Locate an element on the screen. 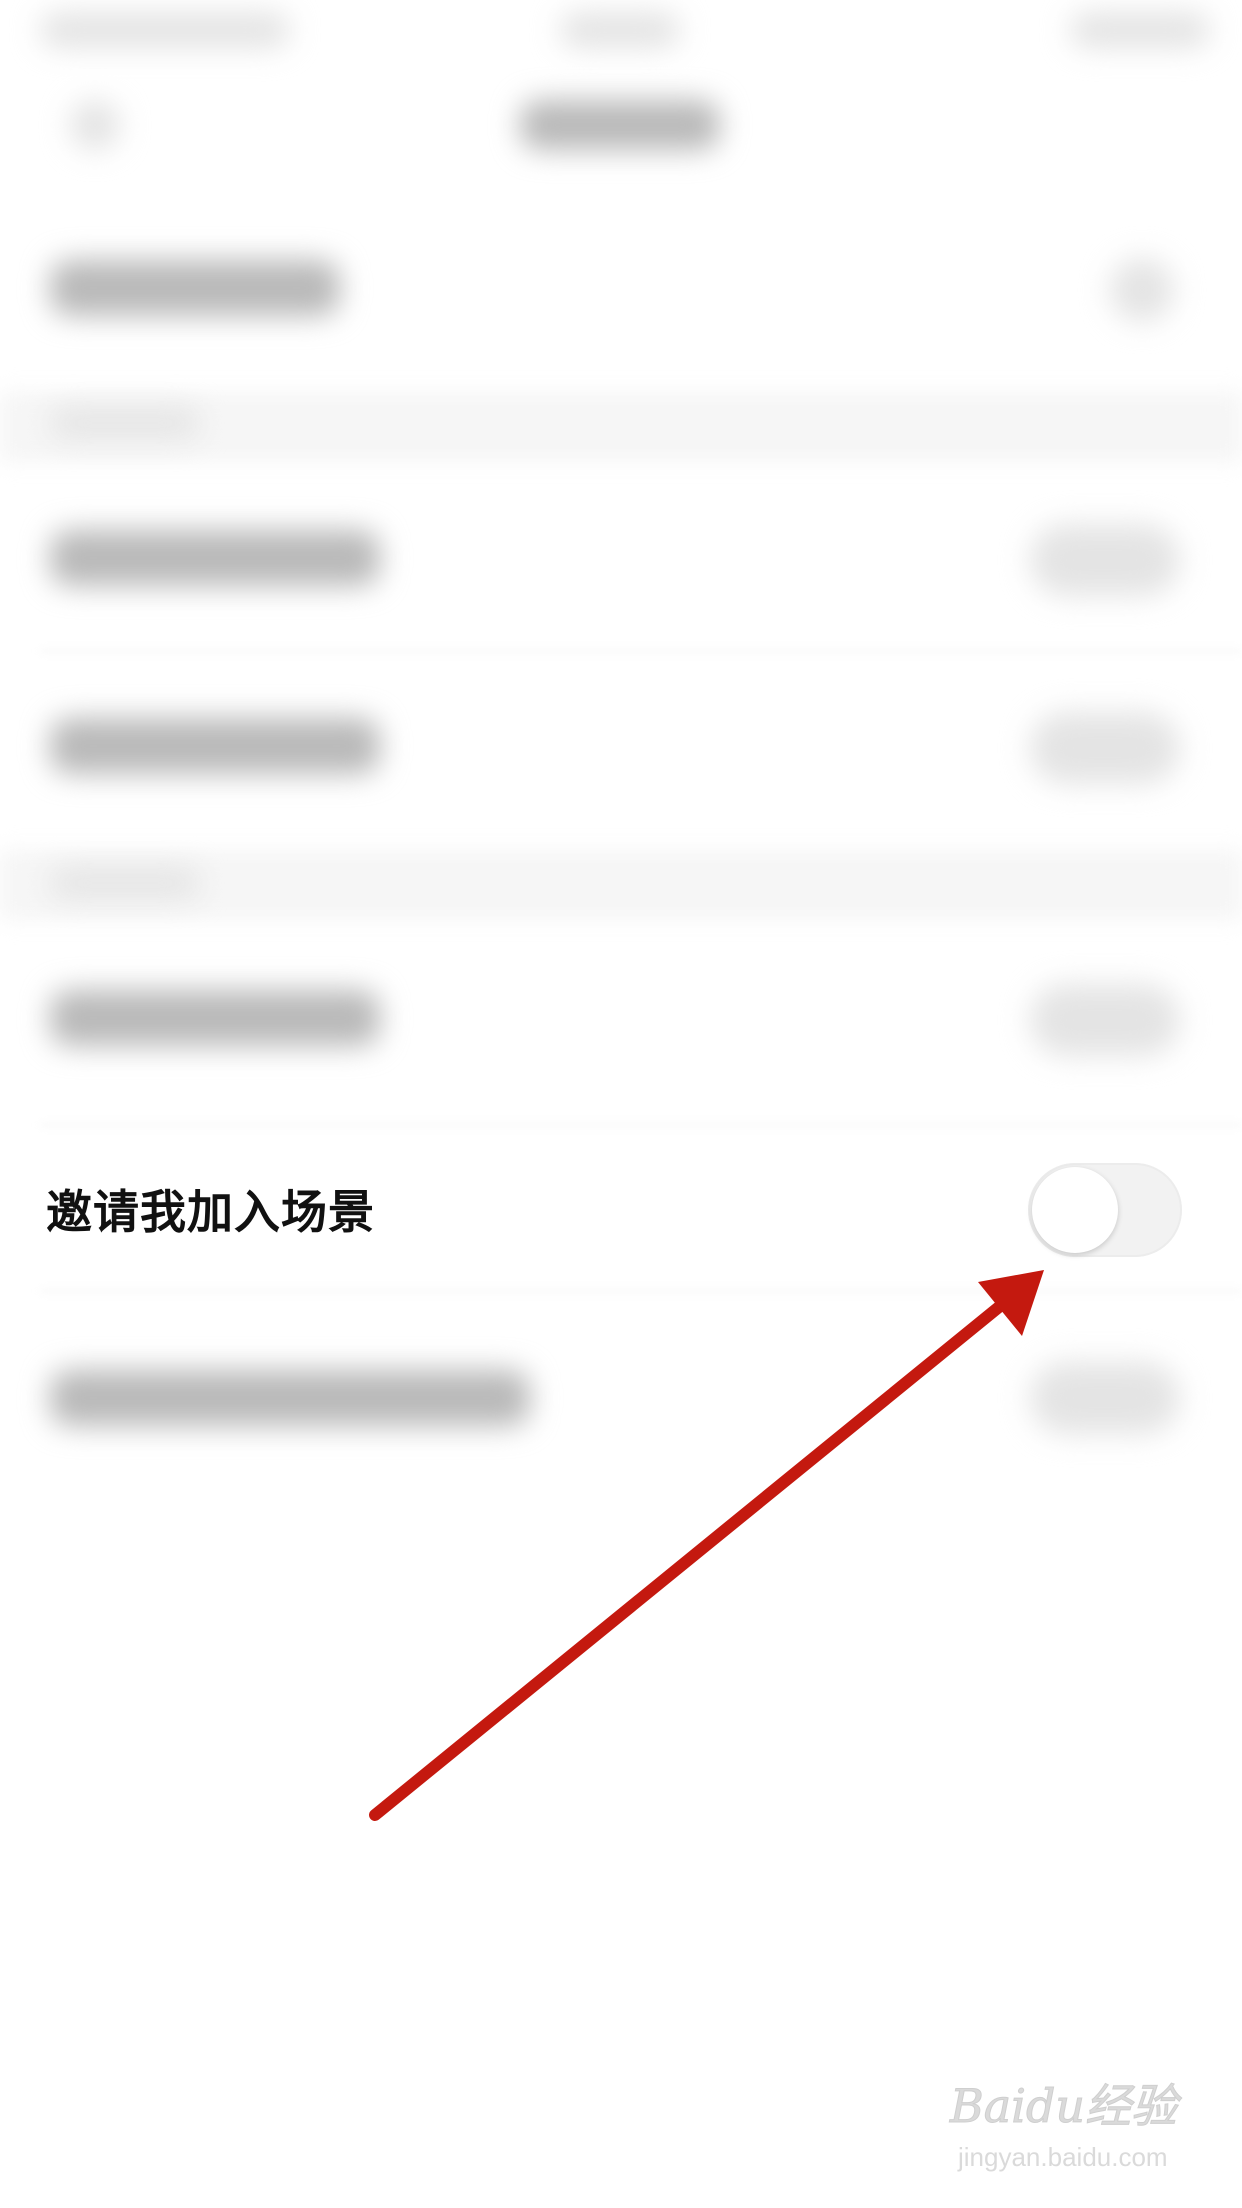 The width and height of the screenshot is (1242, 2208). toggle-6-blur is located at coordinates (1105, 1398).